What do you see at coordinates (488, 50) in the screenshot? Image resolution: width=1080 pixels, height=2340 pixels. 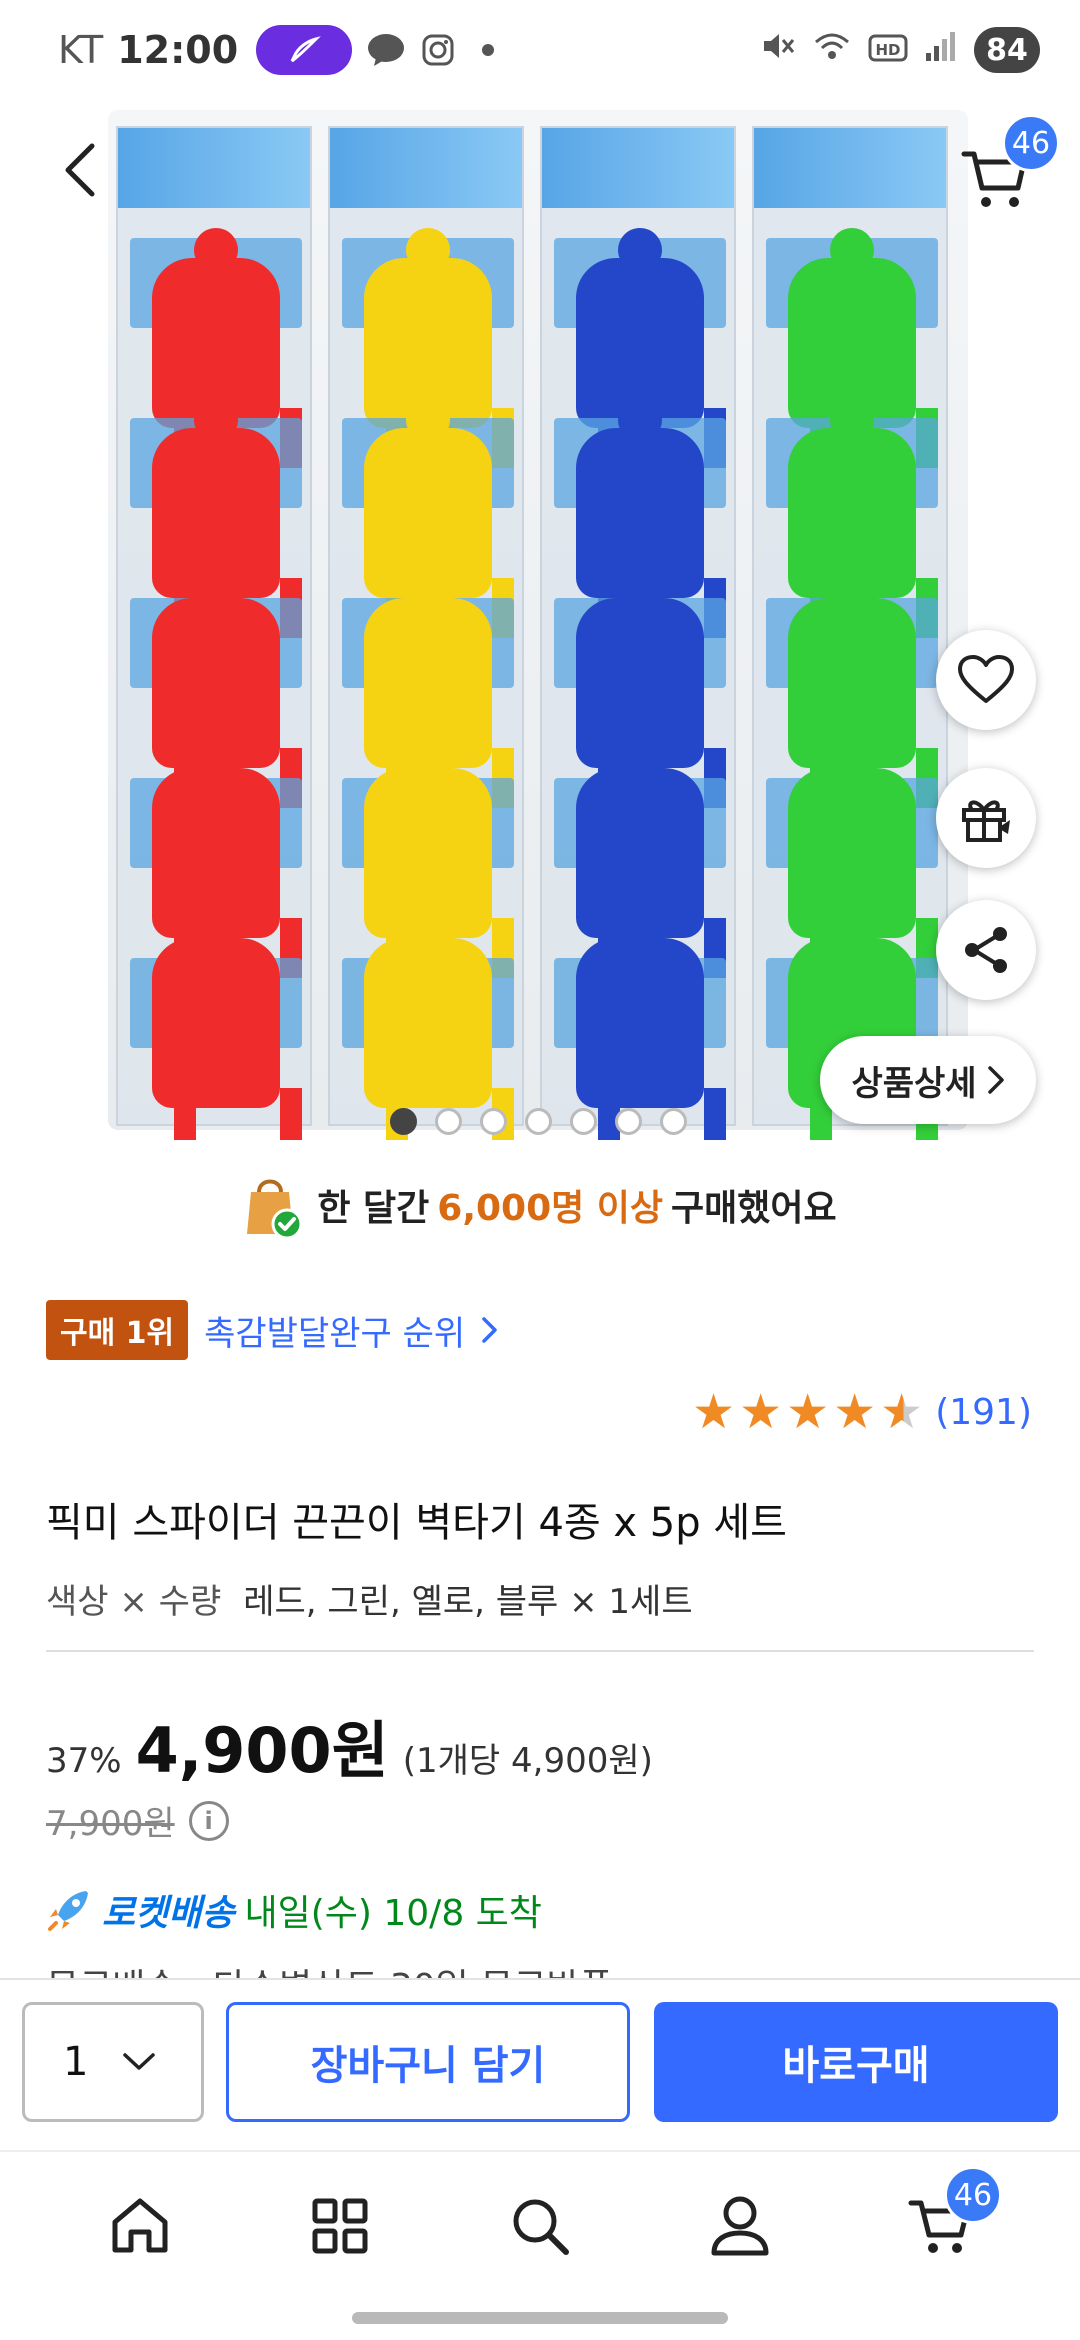 I see `notification-dot-icon` at bounding box center [488, 50].